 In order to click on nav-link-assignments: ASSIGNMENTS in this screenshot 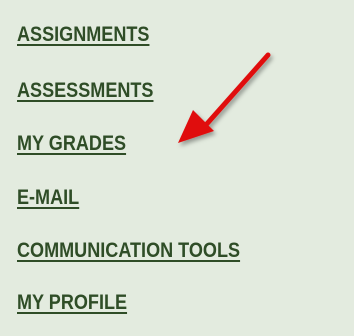, I will do `click(83, 35)`.